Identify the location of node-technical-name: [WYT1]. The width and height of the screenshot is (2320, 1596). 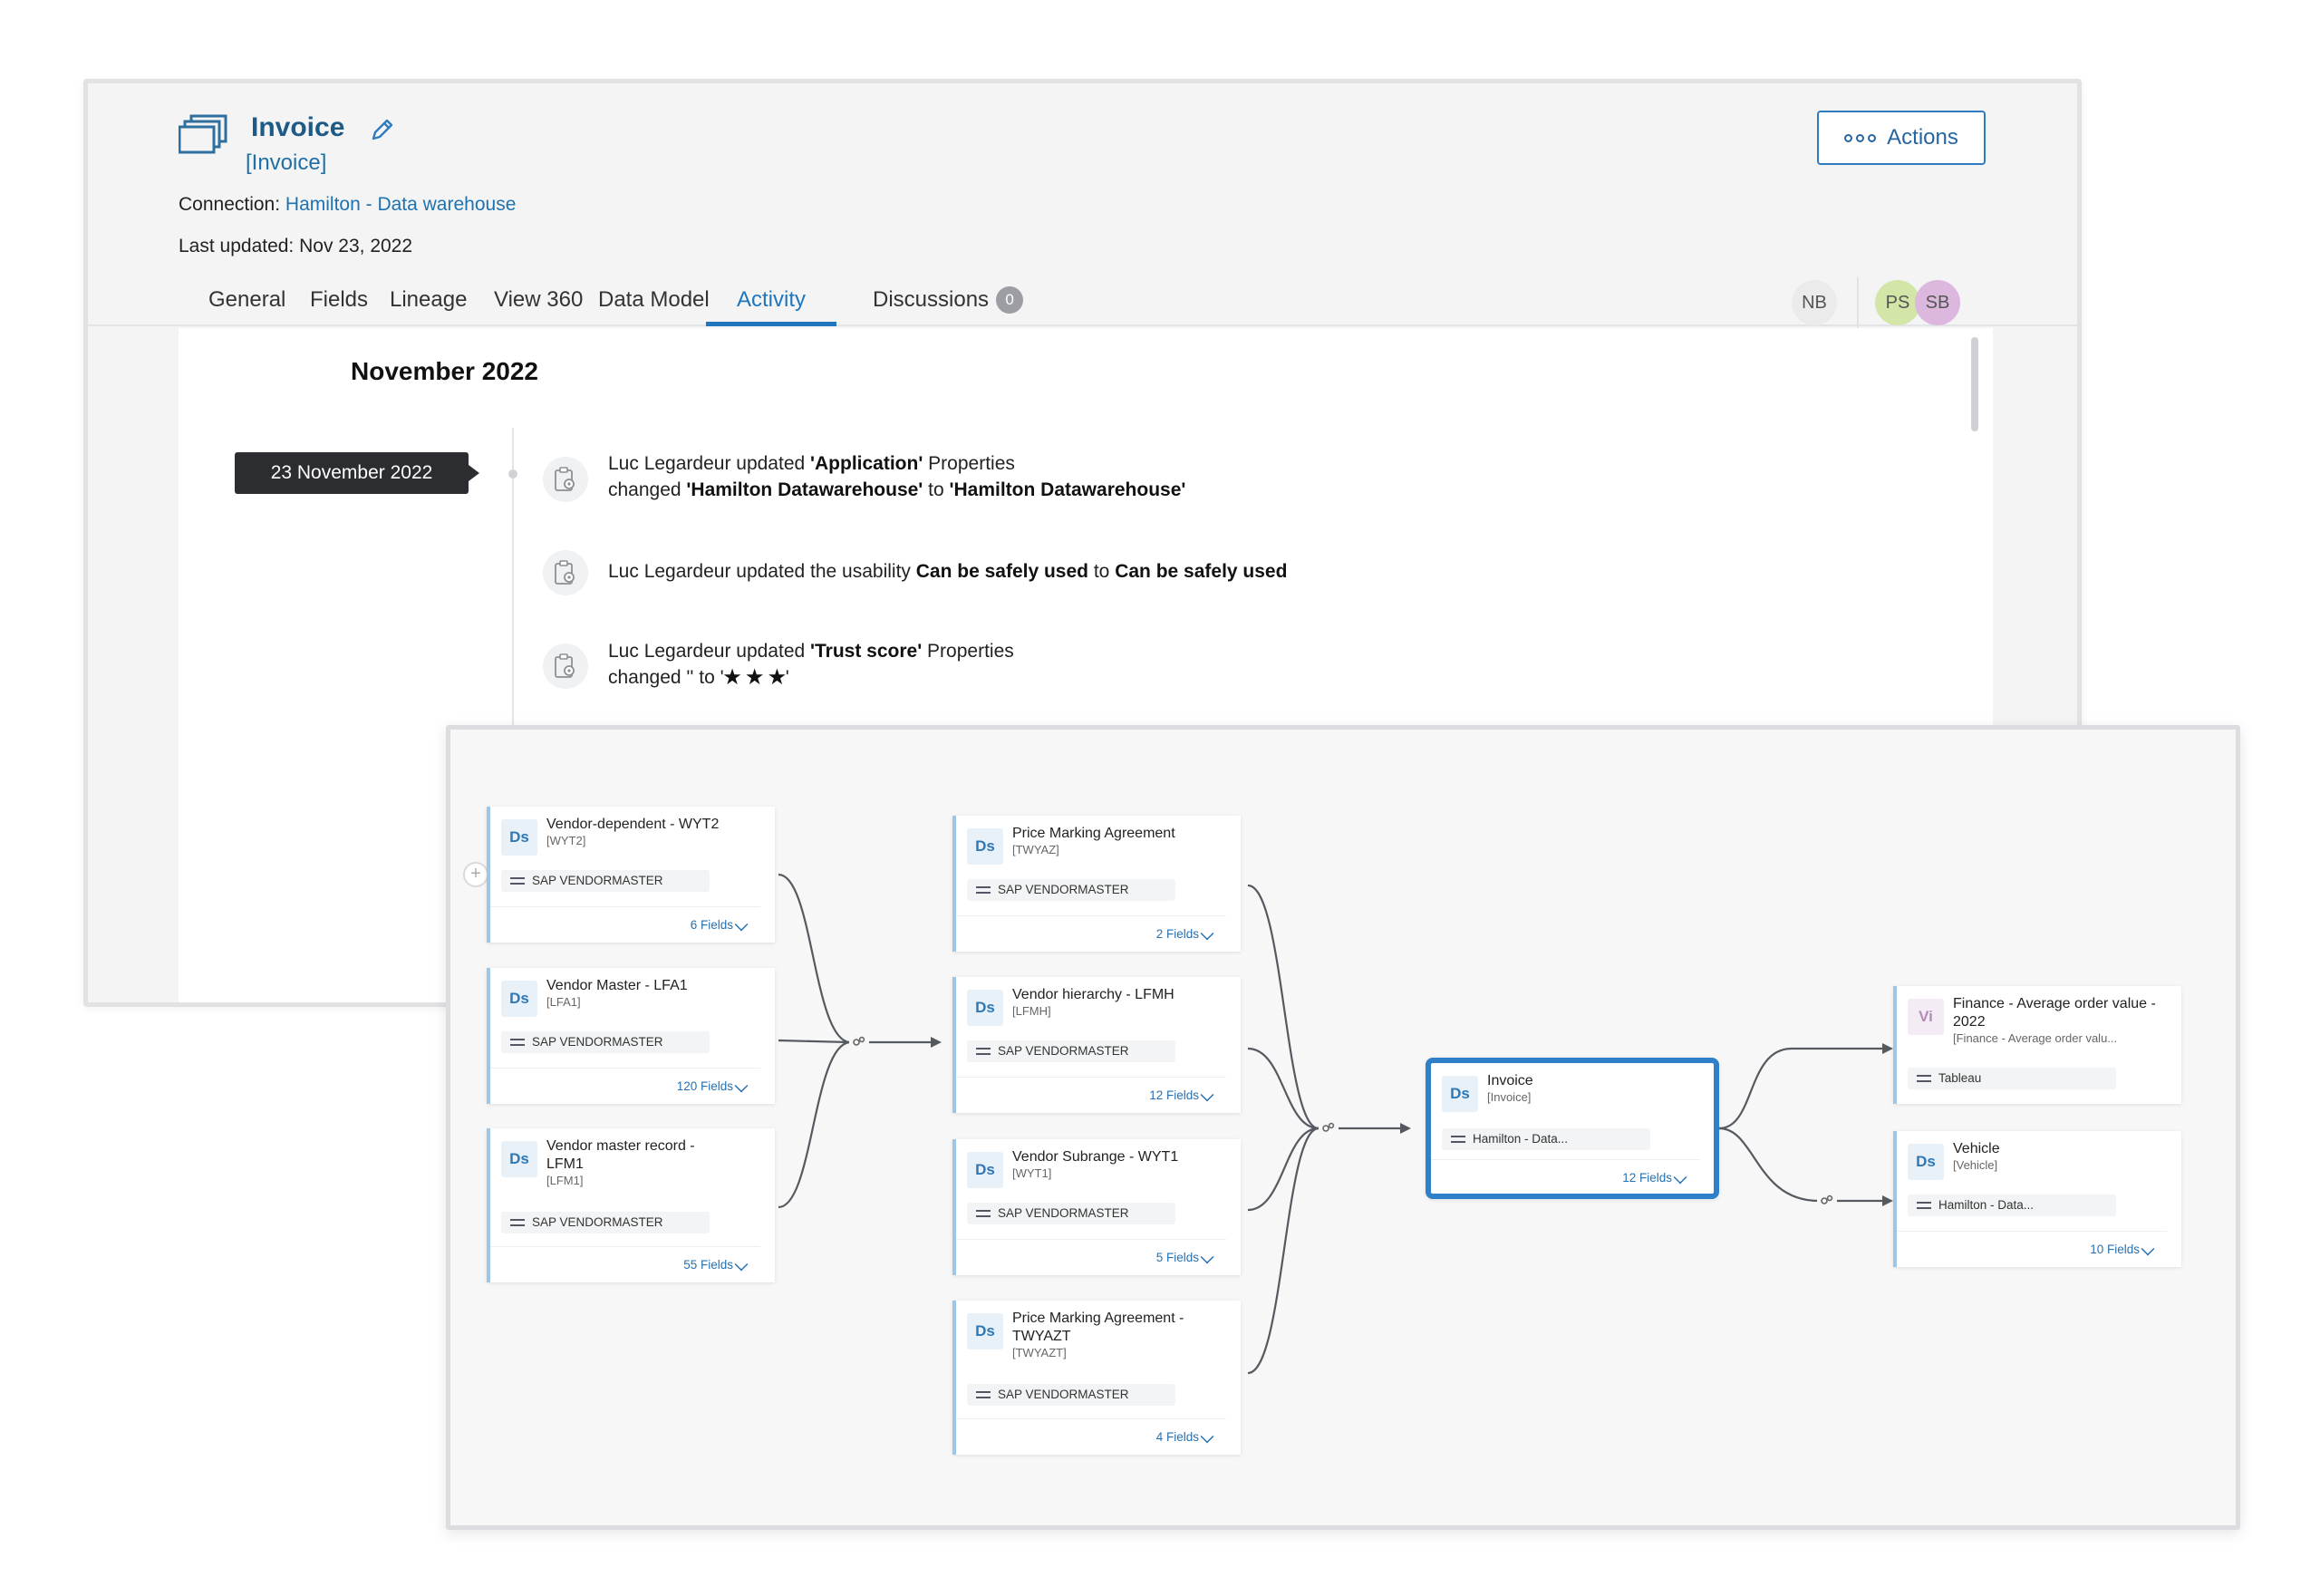
(1032, 1173).